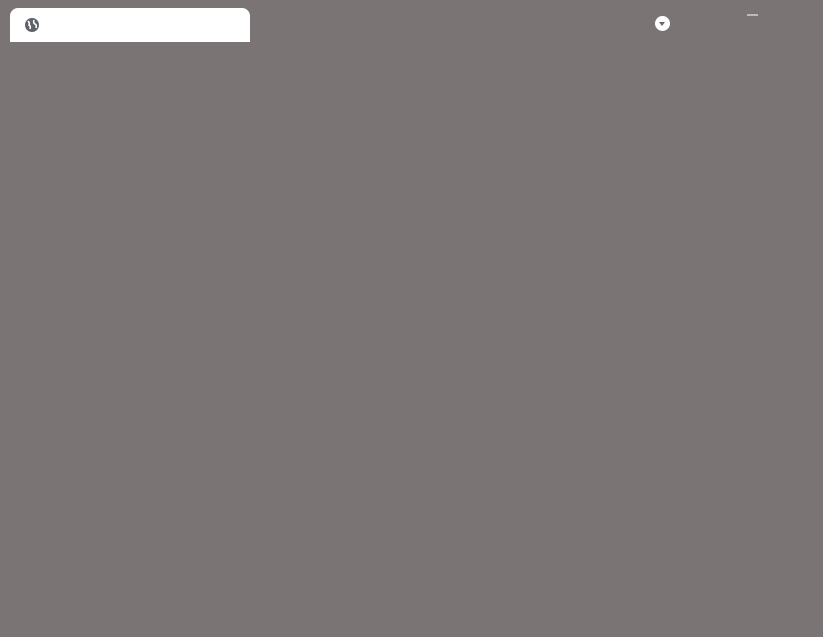 Image resolution: width=823 pixels, height=637 pixels. What do you see at coordinates (130, 25) in the screenshot?
I see `tab-sample-pdf` at bounding box center [130, 25].